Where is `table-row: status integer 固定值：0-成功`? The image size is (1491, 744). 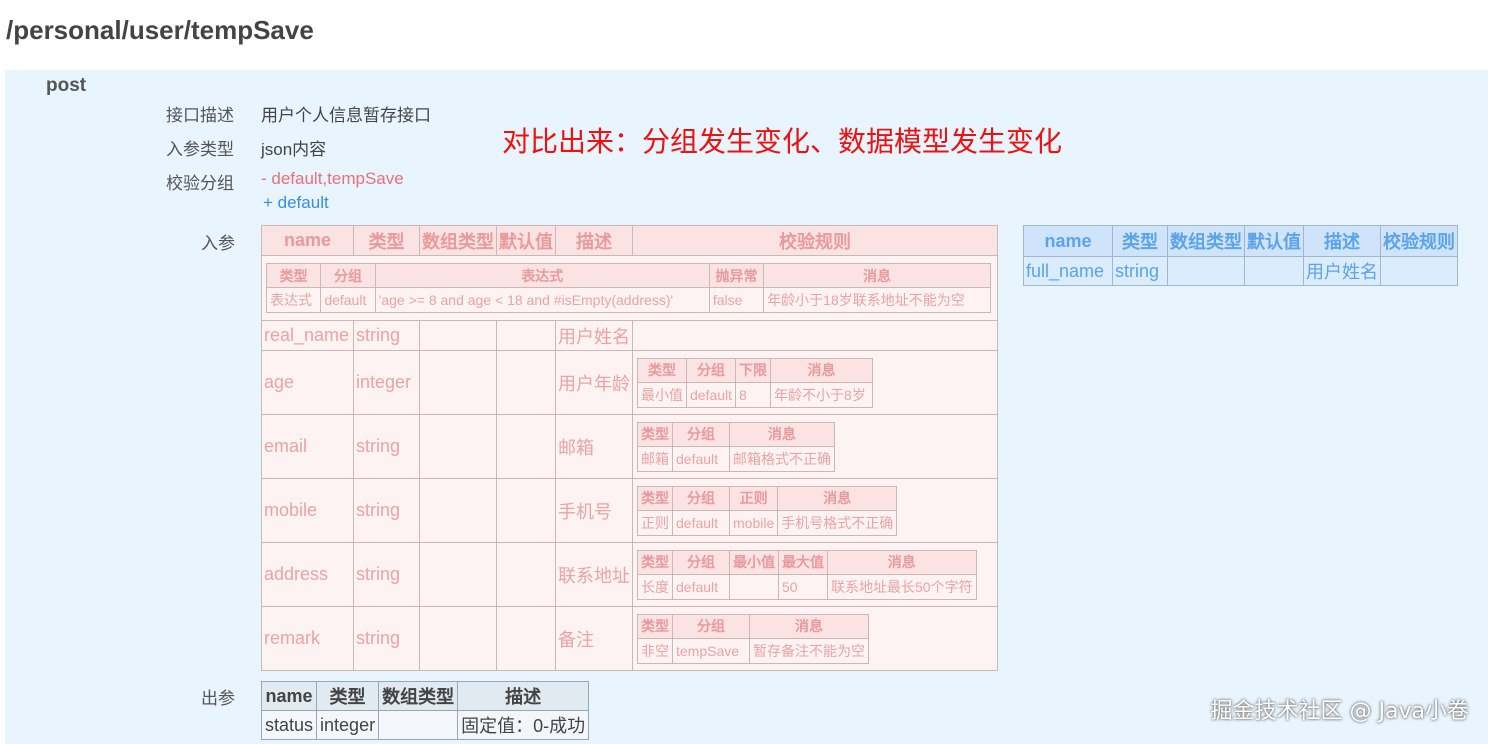
table-row: status integer 固定值：0-成功 is located at coordinates (425, 725).